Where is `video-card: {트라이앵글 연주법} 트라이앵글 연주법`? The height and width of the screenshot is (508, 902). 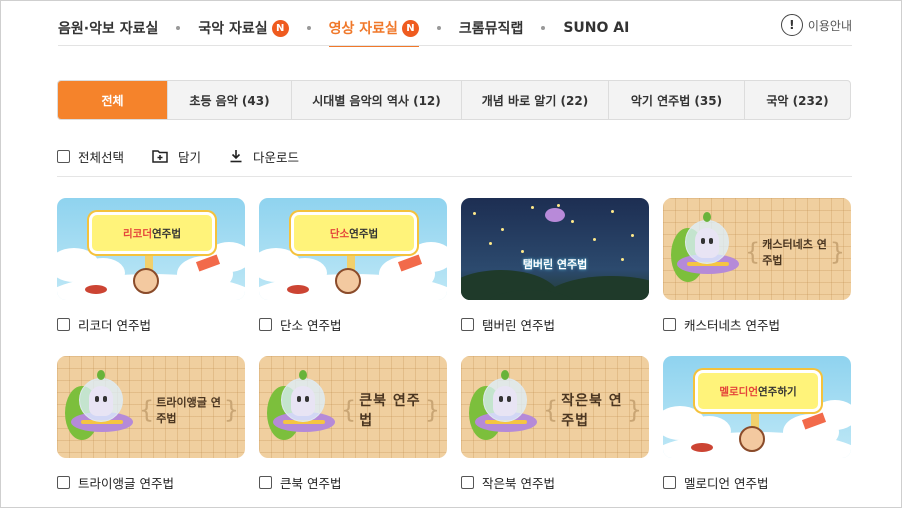
video-card: {트라이앵글 연주법} 트라이앵글 연주법 is located at coordinates (151, 424).